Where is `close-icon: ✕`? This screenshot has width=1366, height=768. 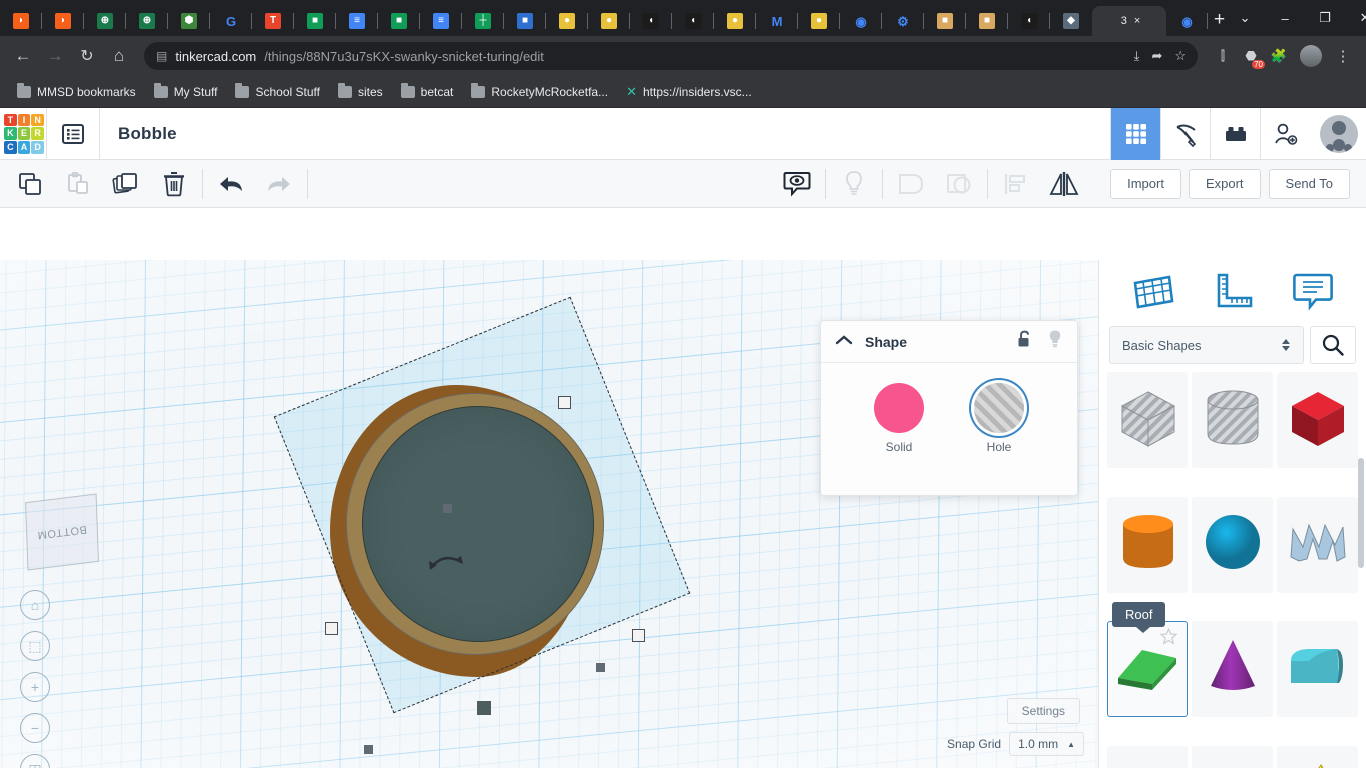
close-icon: ✕ is located at coordinates (1355, 18).